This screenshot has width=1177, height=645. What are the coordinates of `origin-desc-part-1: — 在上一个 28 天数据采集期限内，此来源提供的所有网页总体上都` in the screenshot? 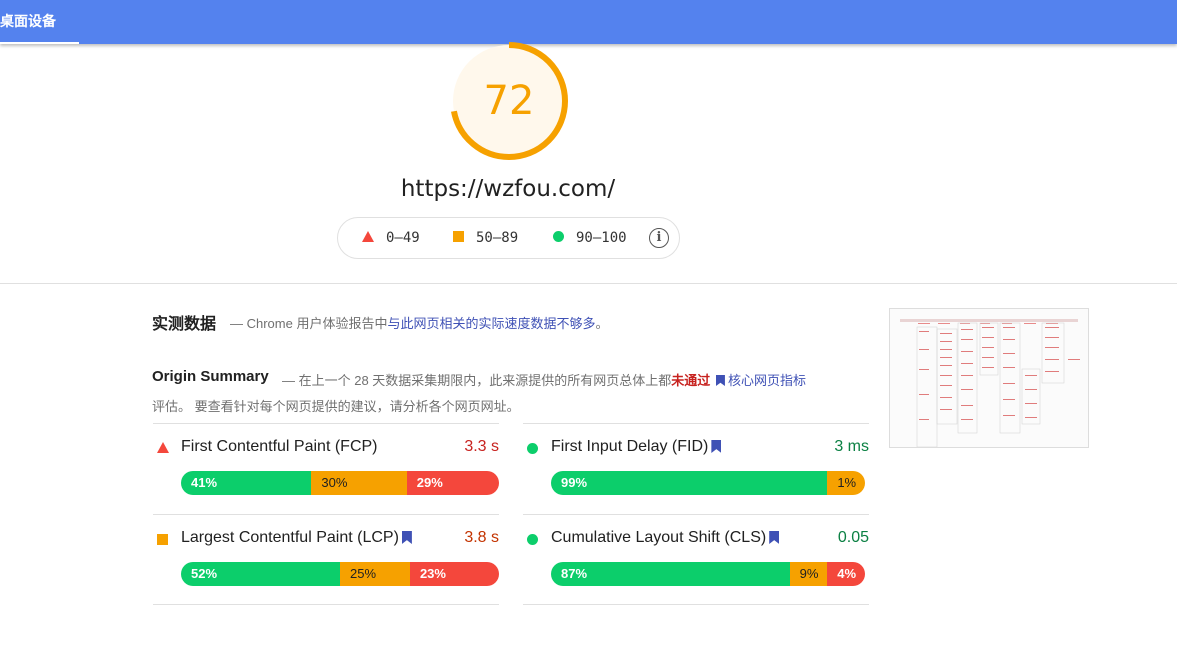 It's located at (477, 380).